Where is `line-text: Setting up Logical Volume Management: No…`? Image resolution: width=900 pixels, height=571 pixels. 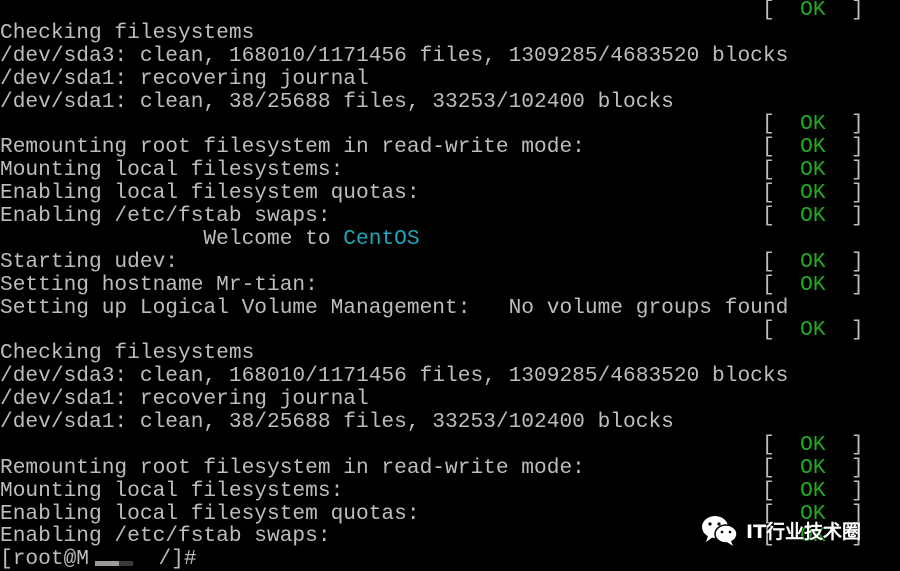 line-text: Setting up Logical Volume Management: No… is located at coordinates (394, 307).